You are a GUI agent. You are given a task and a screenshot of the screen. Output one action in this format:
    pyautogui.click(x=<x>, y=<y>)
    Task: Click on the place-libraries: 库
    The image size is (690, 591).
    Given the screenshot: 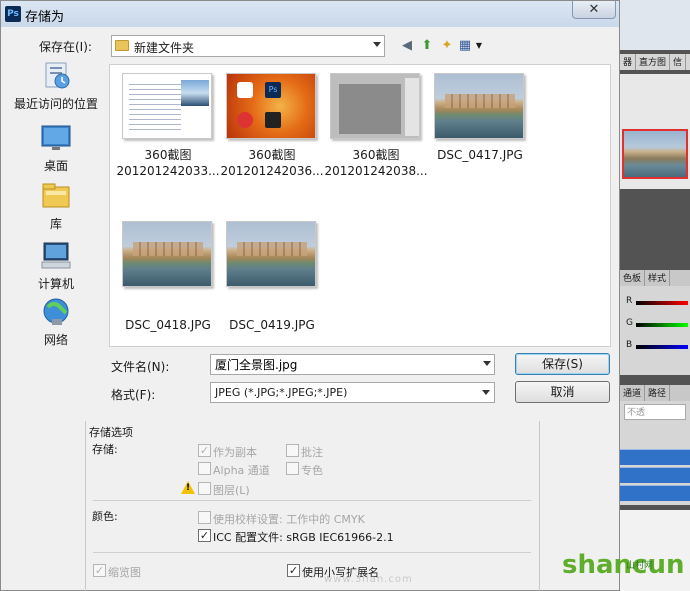 What is the action you would take?
    pyautogui.click(x=56, y=209)
    